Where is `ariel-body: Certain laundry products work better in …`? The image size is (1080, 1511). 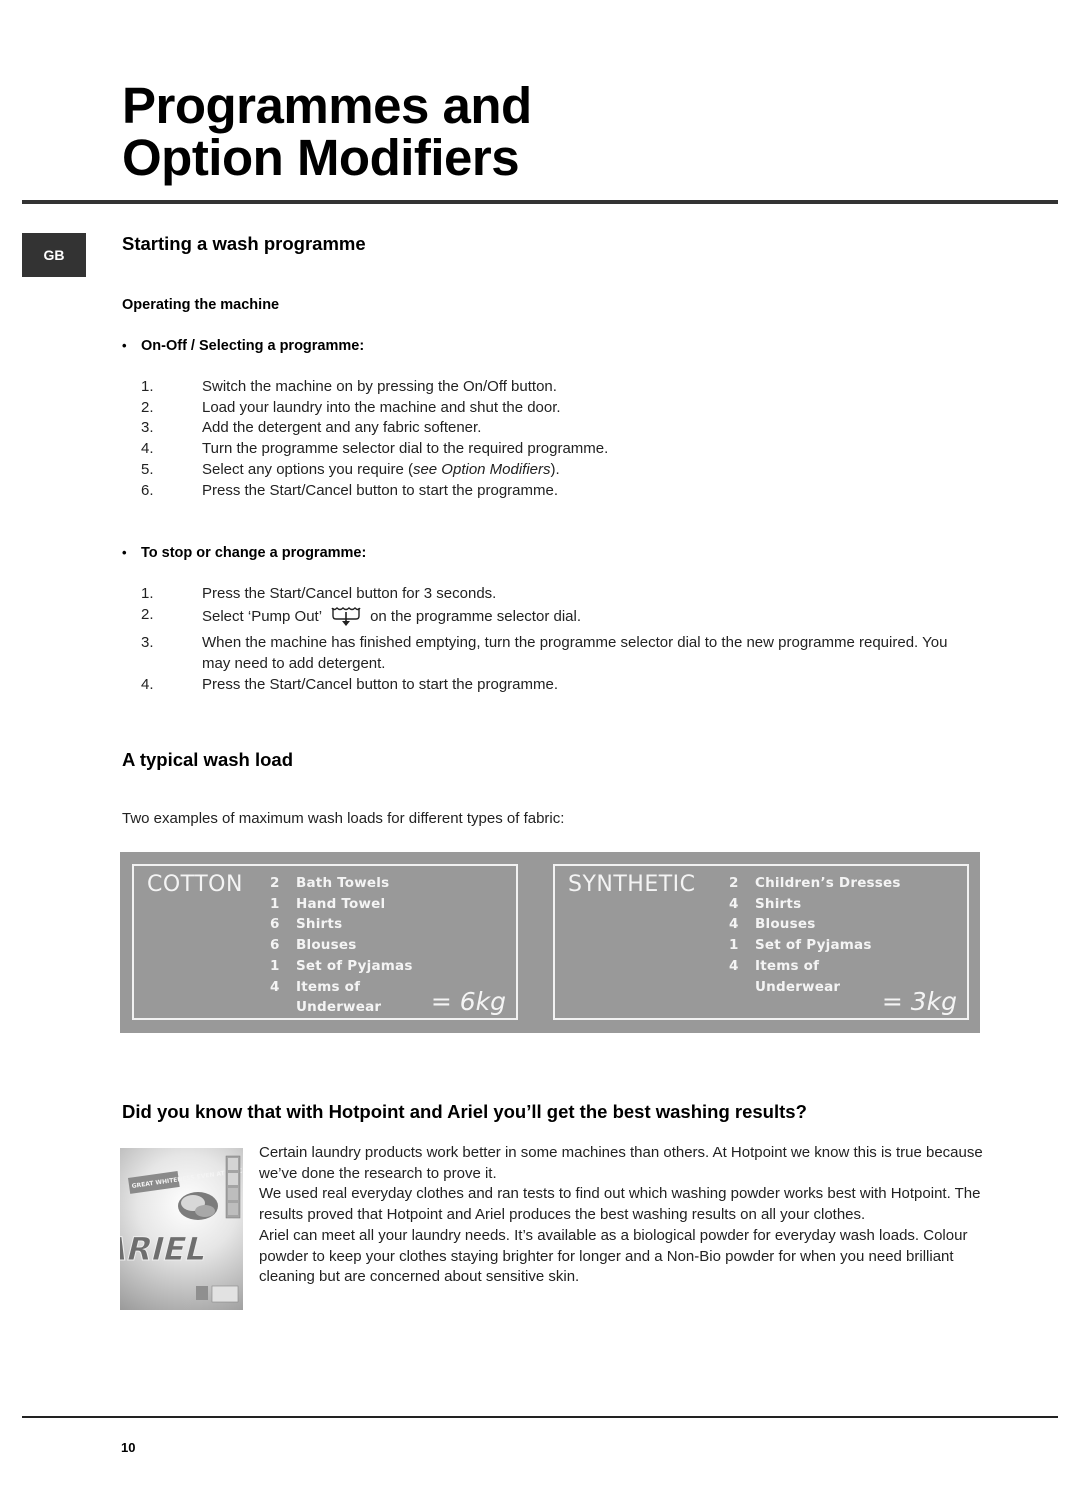 ariel-body: Certain laundry products work better in … is located at coordinates (621, 1215).